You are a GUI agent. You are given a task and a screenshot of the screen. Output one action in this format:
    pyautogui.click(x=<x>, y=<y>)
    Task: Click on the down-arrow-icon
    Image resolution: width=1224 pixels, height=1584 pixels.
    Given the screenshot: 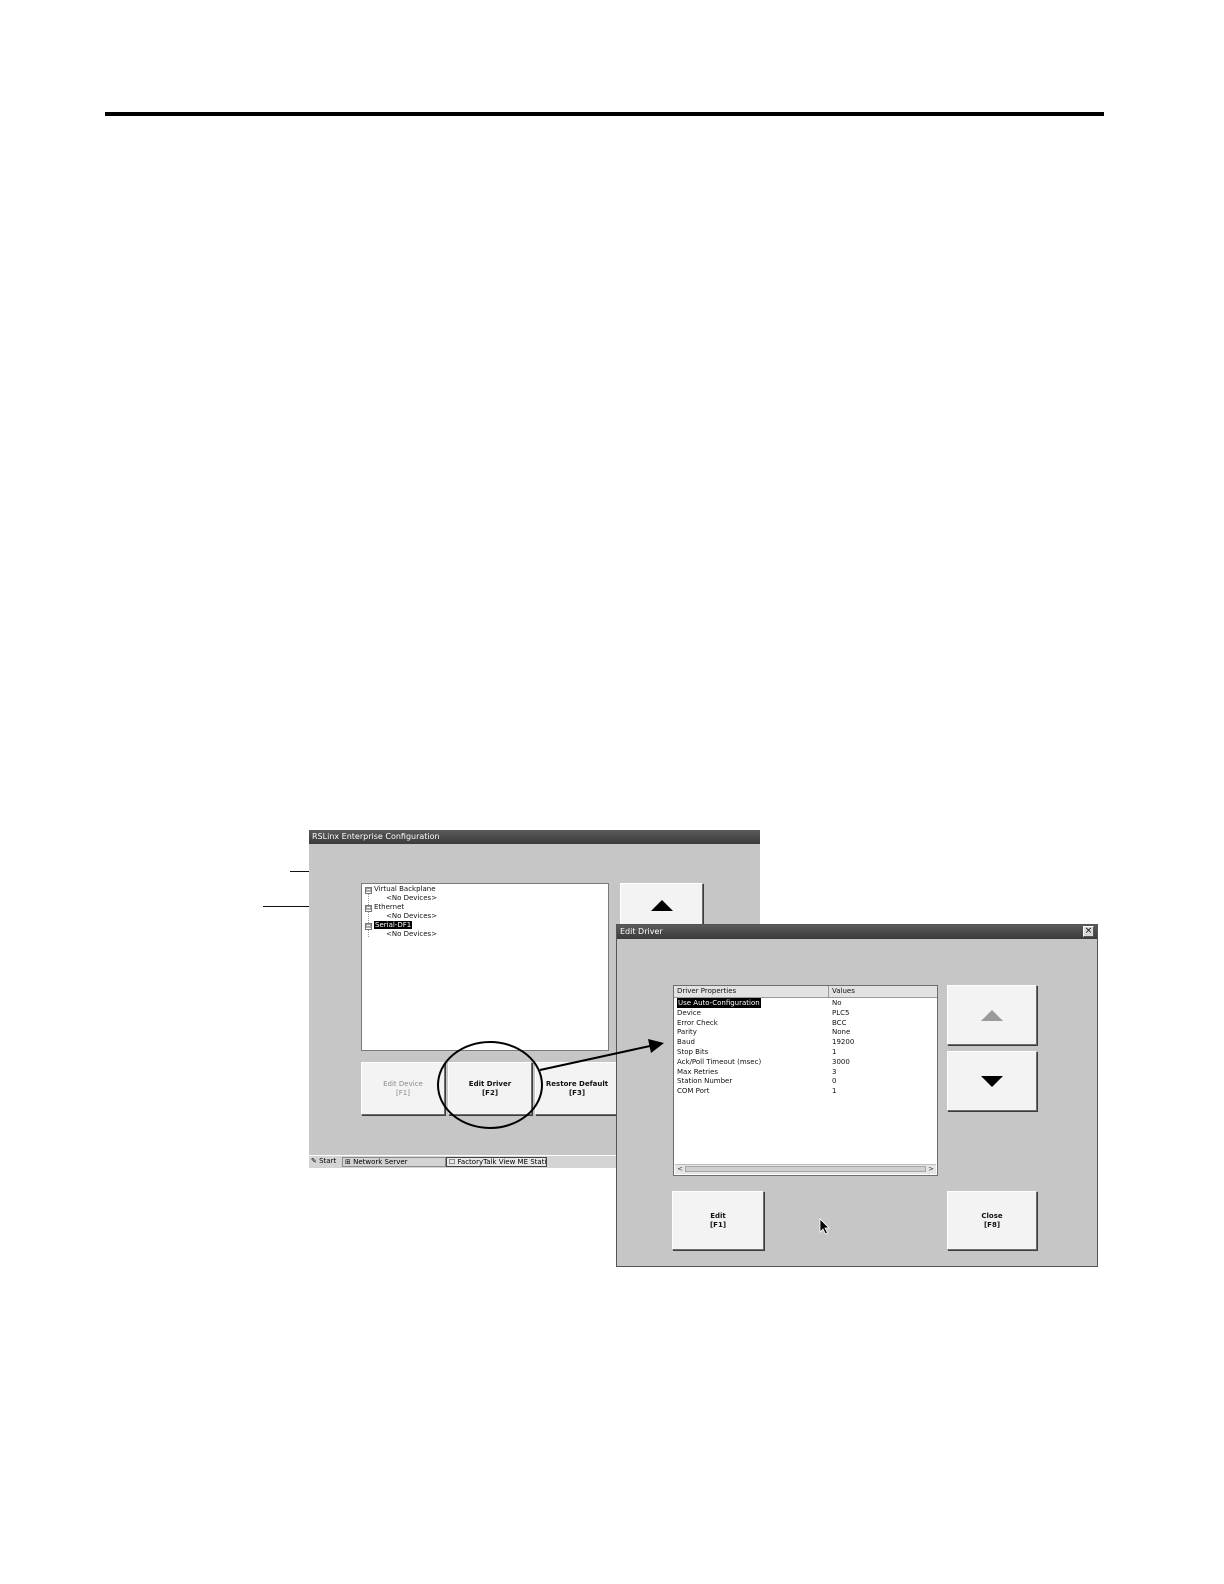 What is the action you would take?
    pyautogui.click(x=992, y=1081)
    